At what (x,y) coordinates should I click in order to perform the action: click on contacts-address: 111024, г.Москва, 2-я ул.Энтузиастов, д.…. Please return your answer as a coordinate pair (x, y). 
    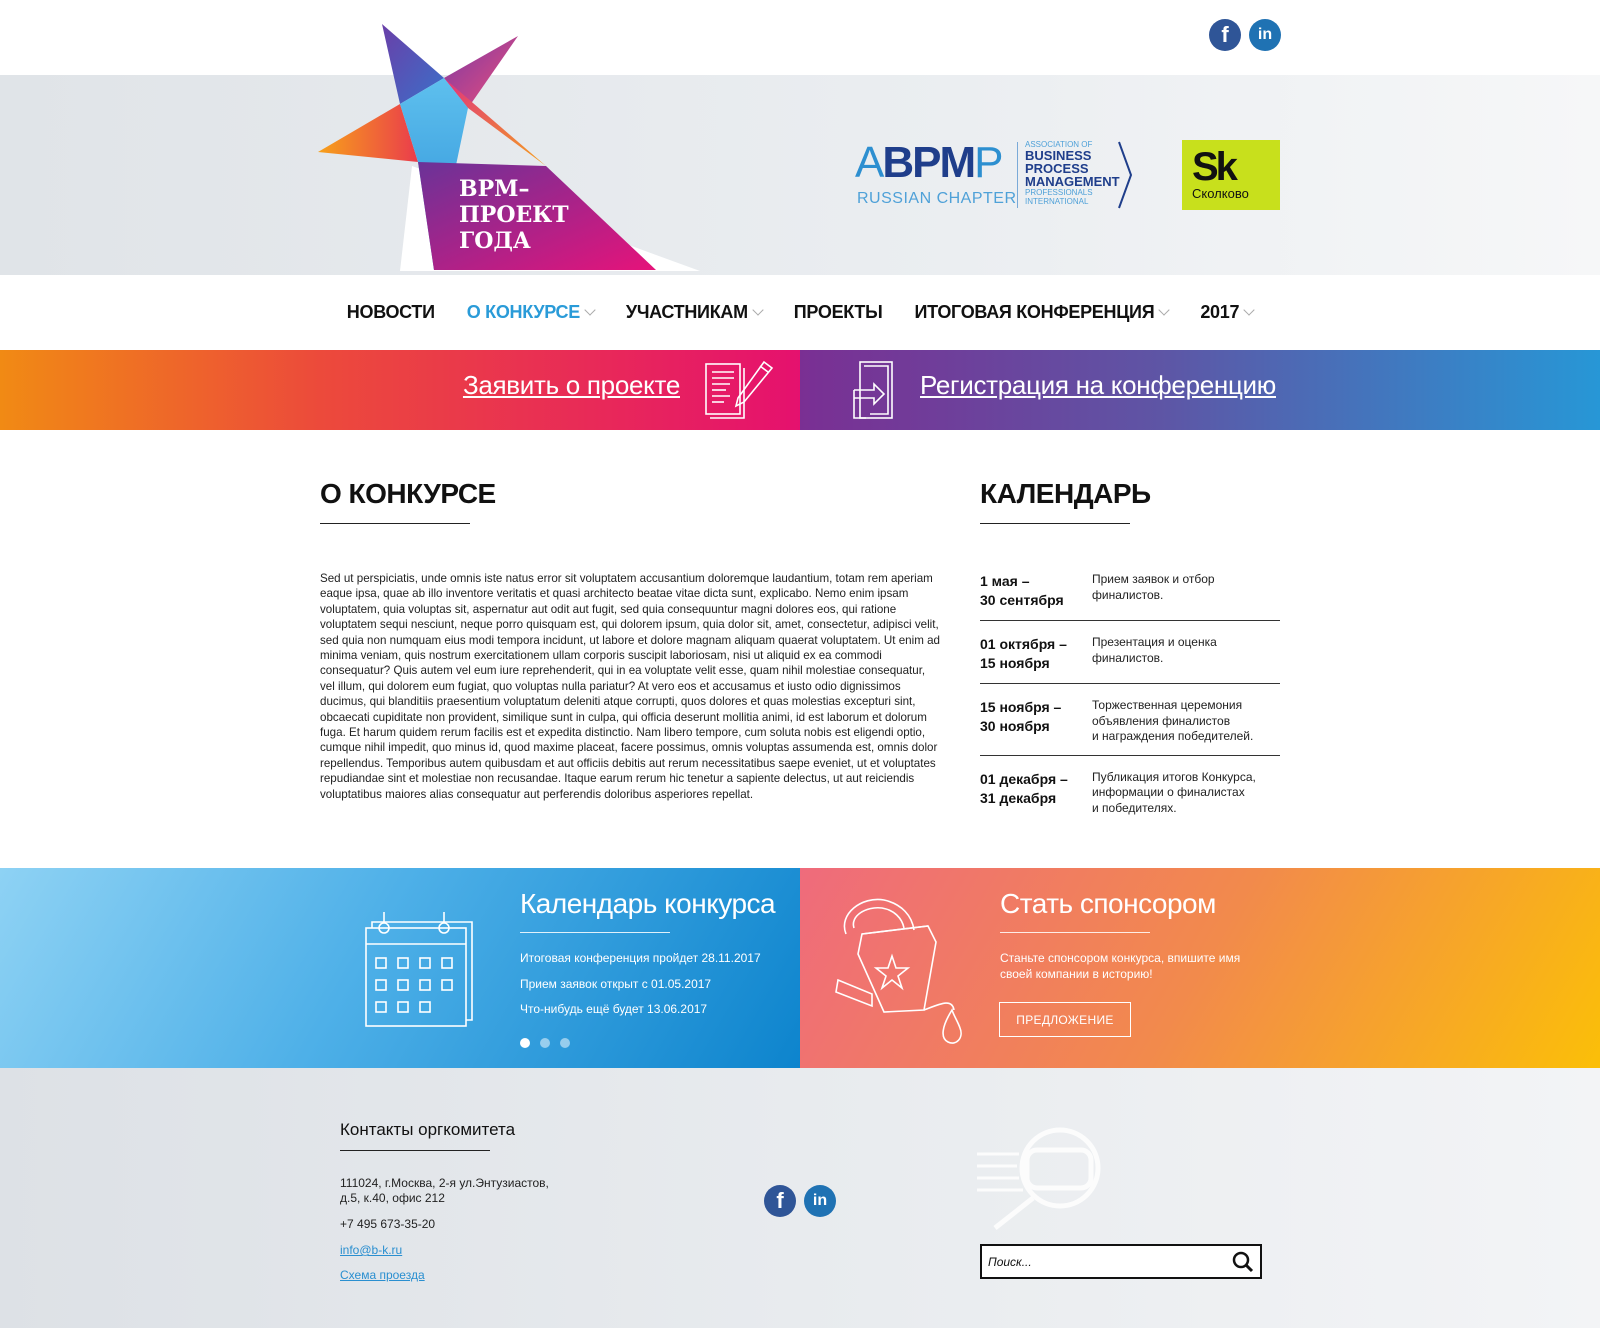
    Looking at the image, I should click on (444, 1190).